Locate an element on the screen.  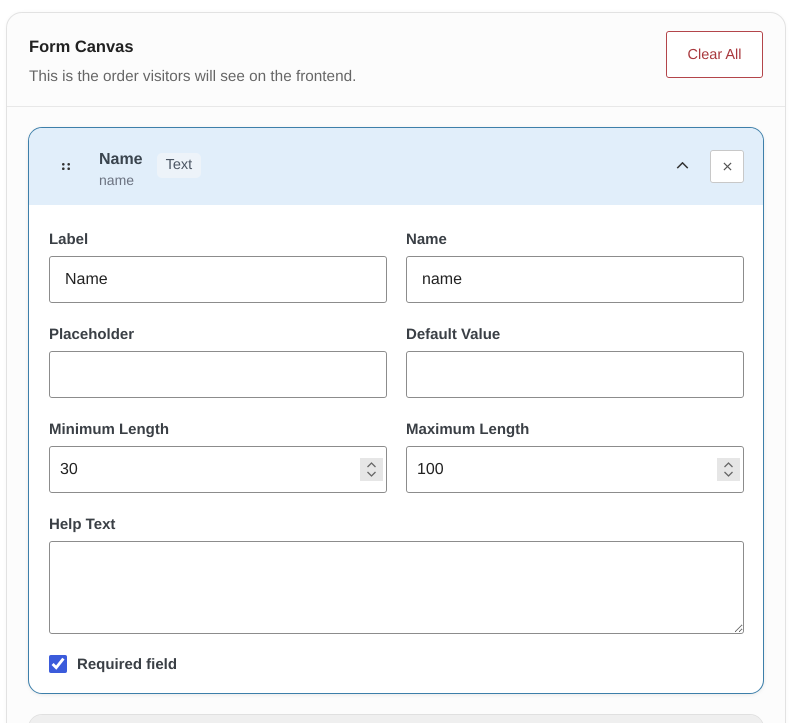
chevron-up-icon is located at coordinates (682, 165).